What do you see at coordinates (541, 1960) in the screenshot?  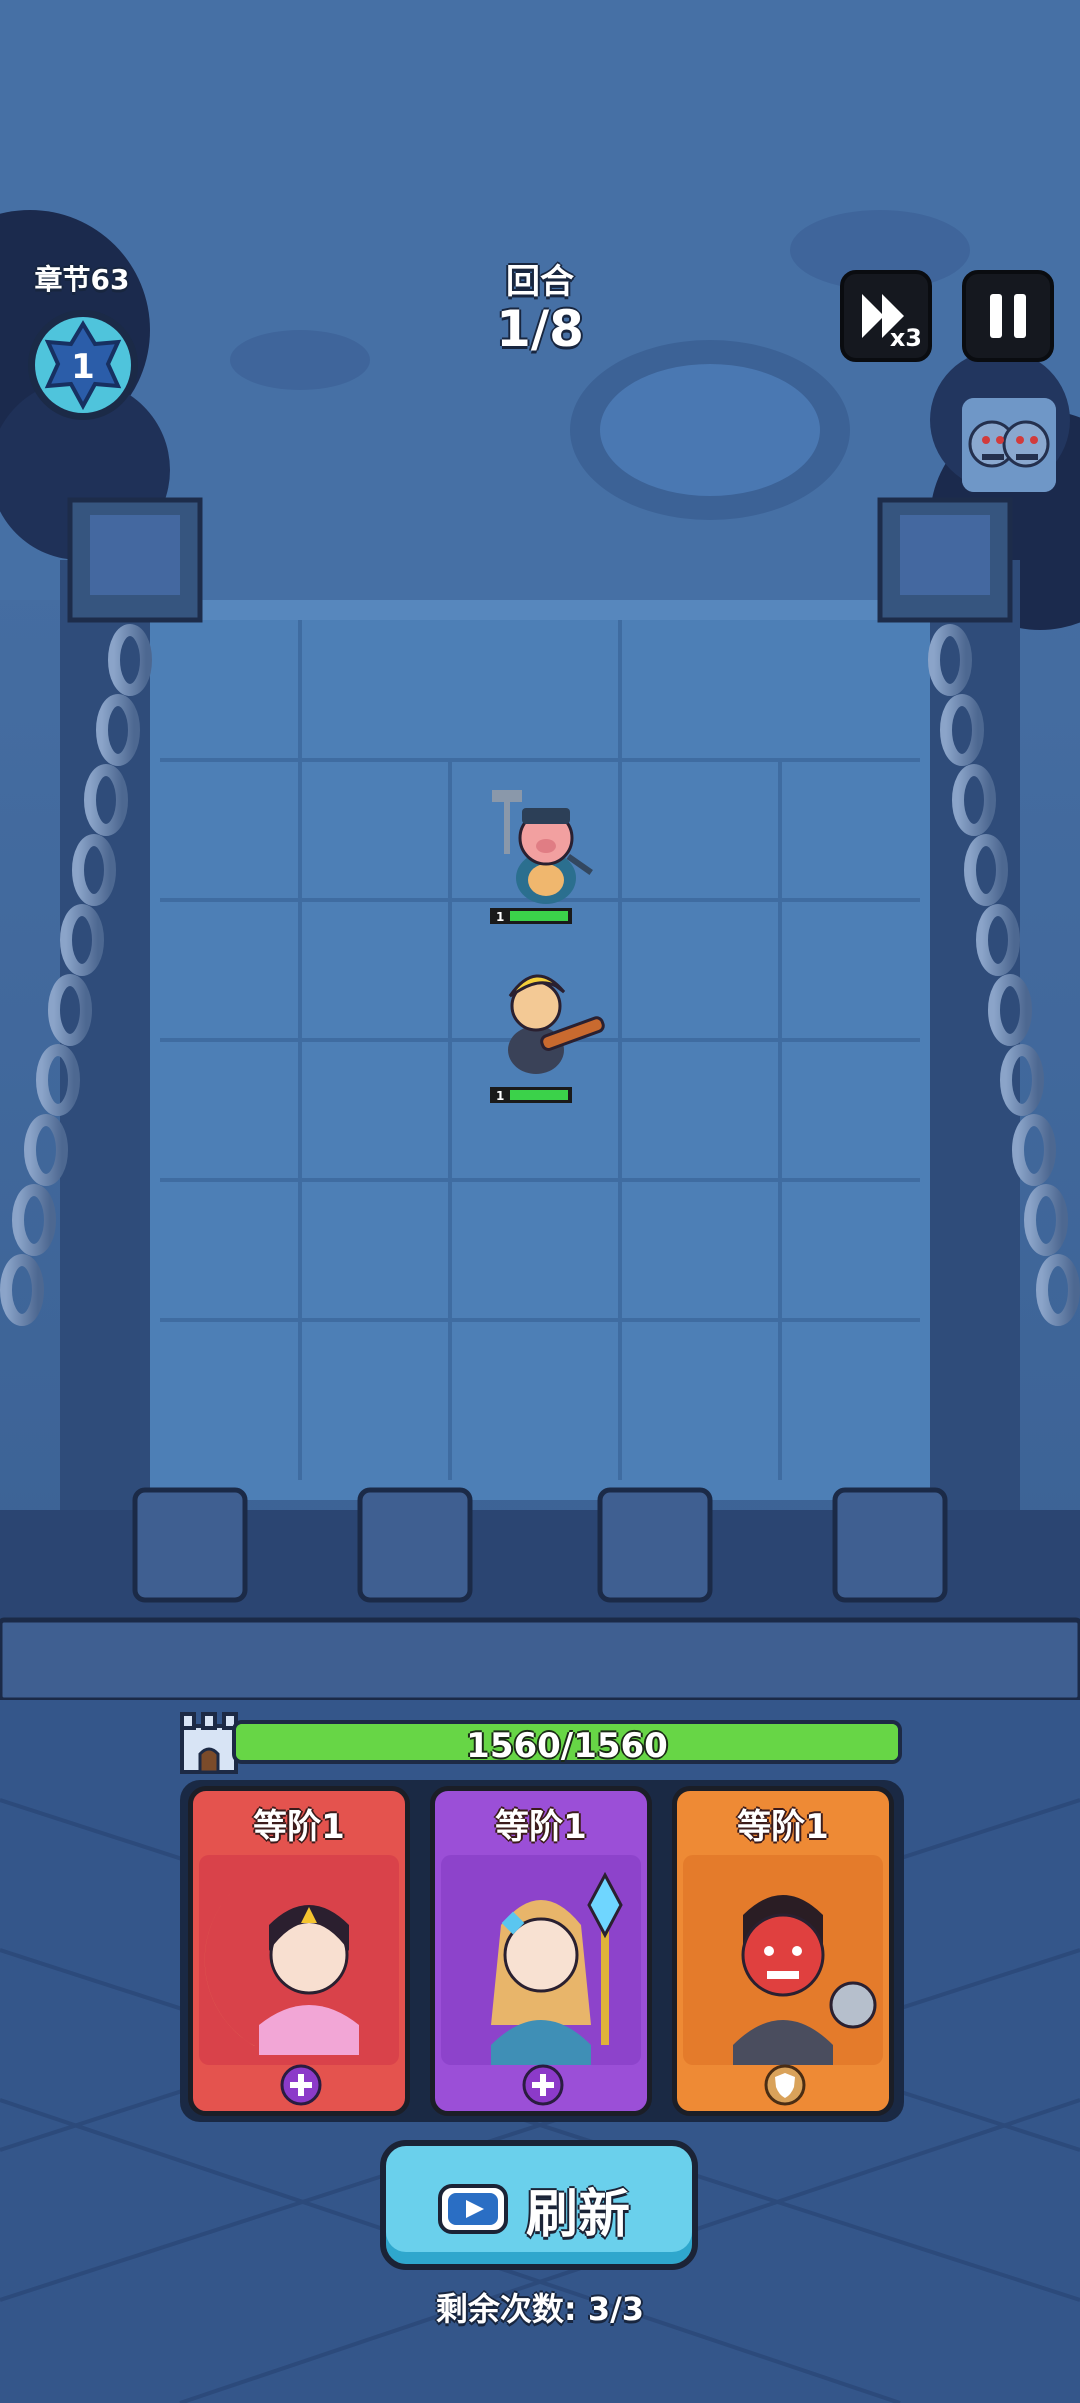 I see `crystal-mage-portrait` at bounding box center [541, 1960].